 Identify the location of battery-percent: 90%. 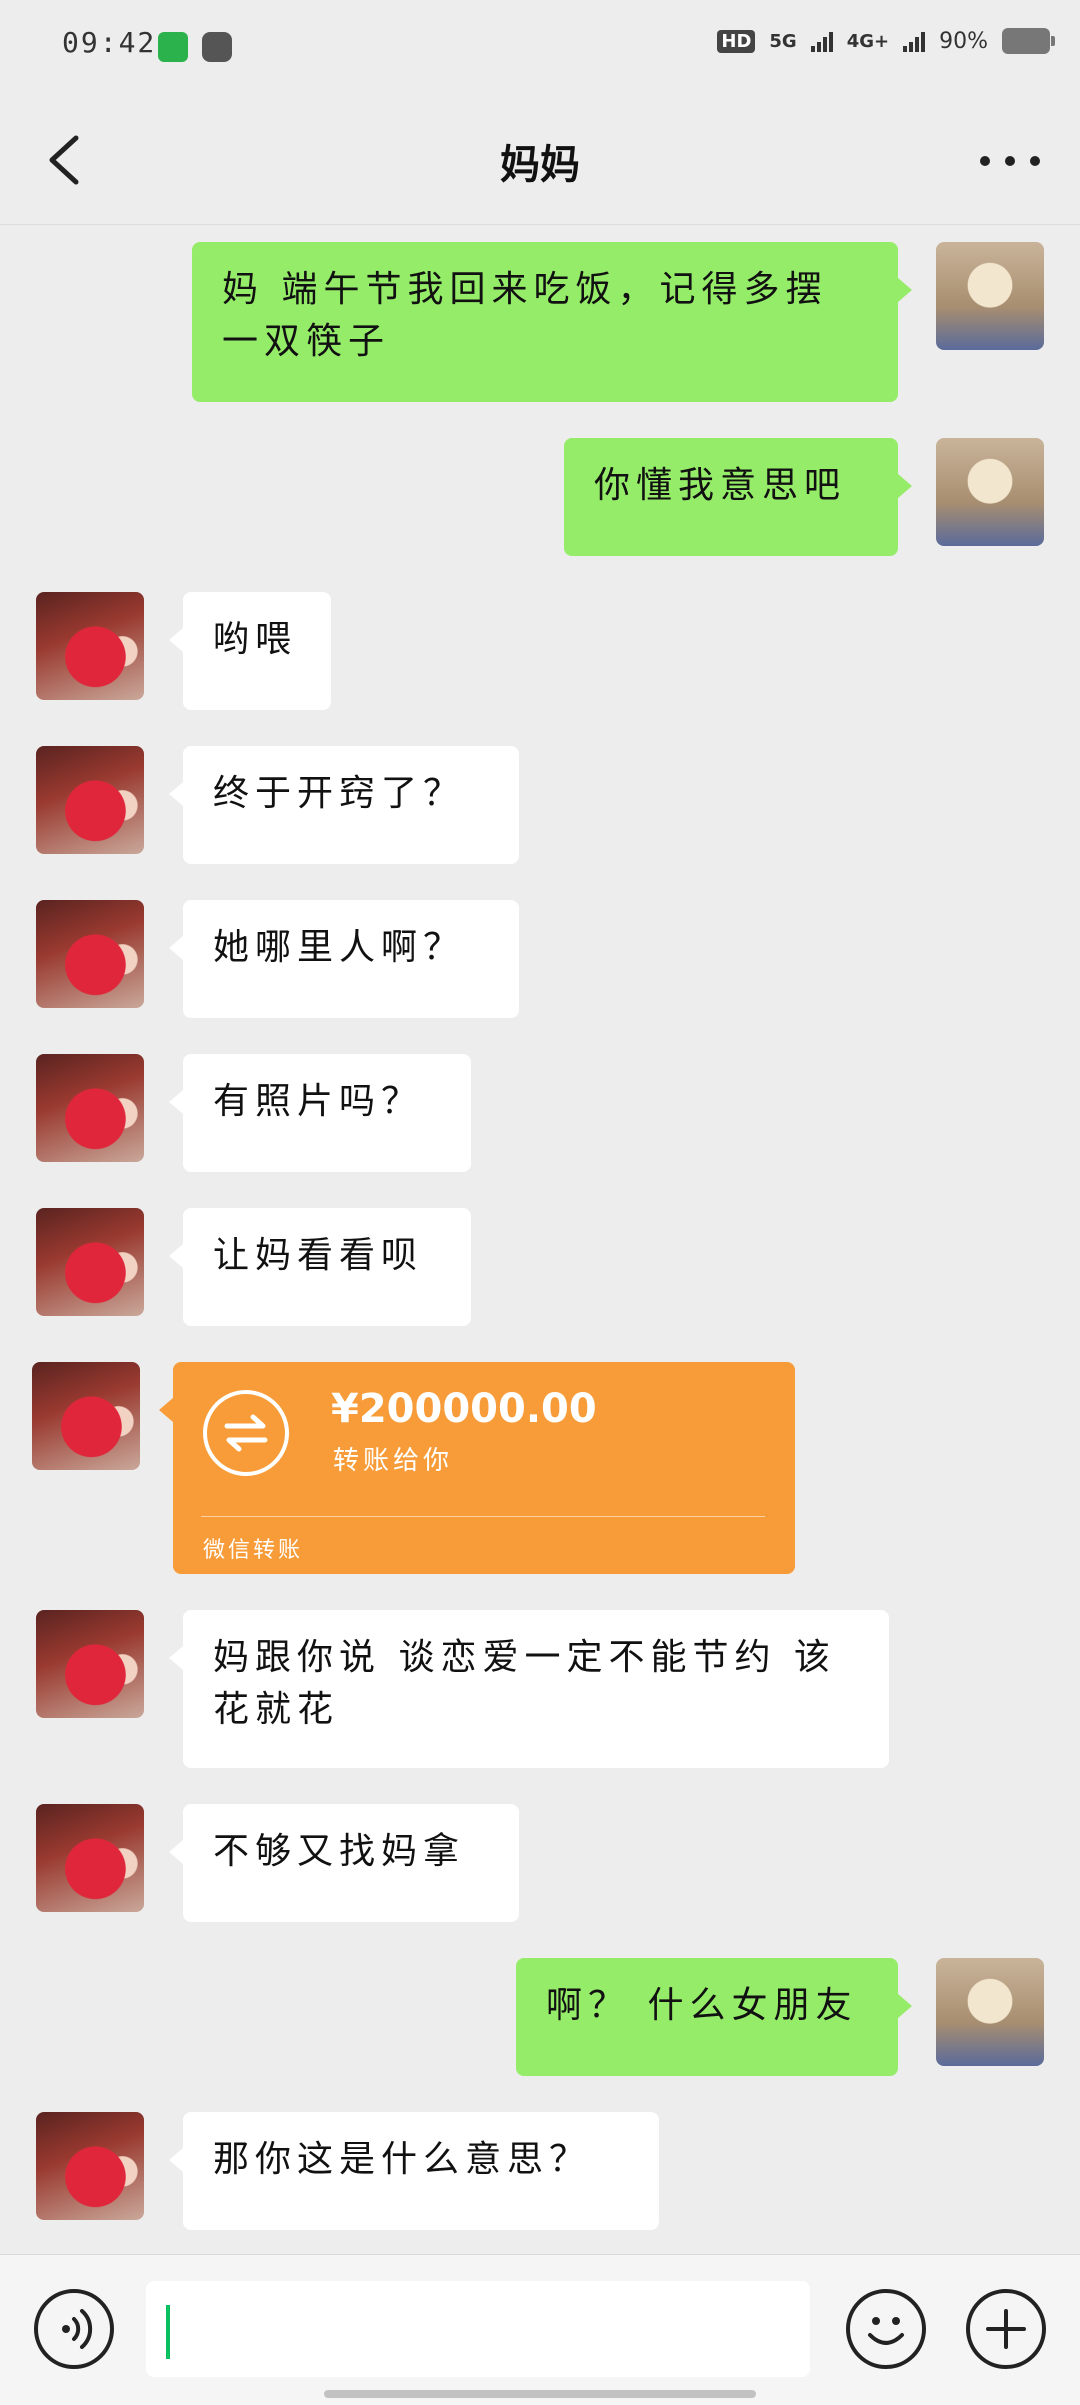
(963, 41).